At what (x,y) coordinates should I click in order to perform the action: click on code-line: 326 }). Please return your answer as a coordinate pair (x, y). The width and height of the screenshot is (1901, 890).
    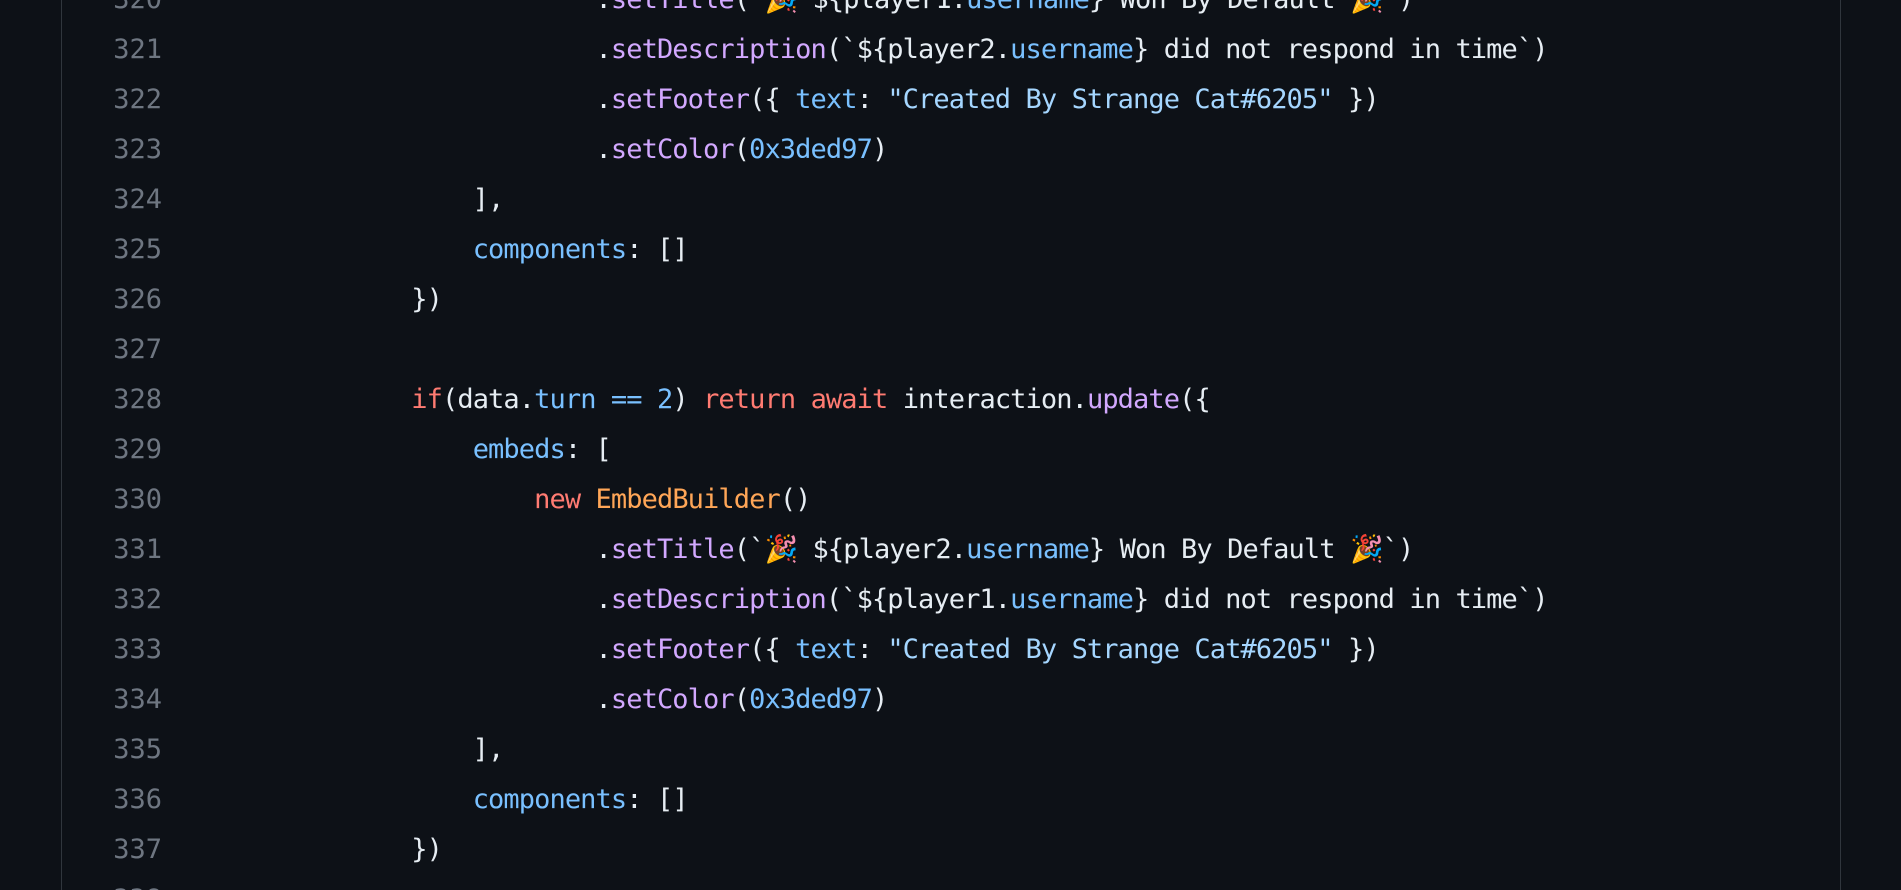
    Looking at the image, I should click on (951, 300).